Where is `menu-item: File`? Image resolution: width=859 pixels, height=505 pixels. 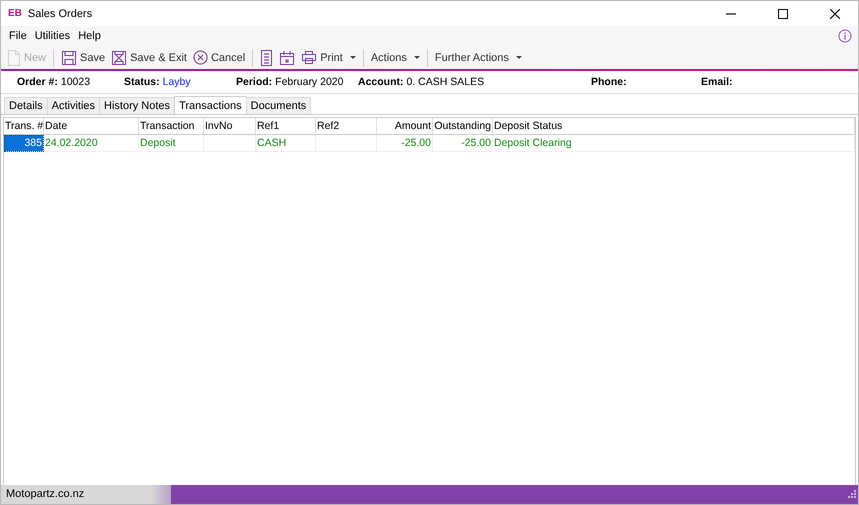
menu-item: File is located at coordinates (18, 36).